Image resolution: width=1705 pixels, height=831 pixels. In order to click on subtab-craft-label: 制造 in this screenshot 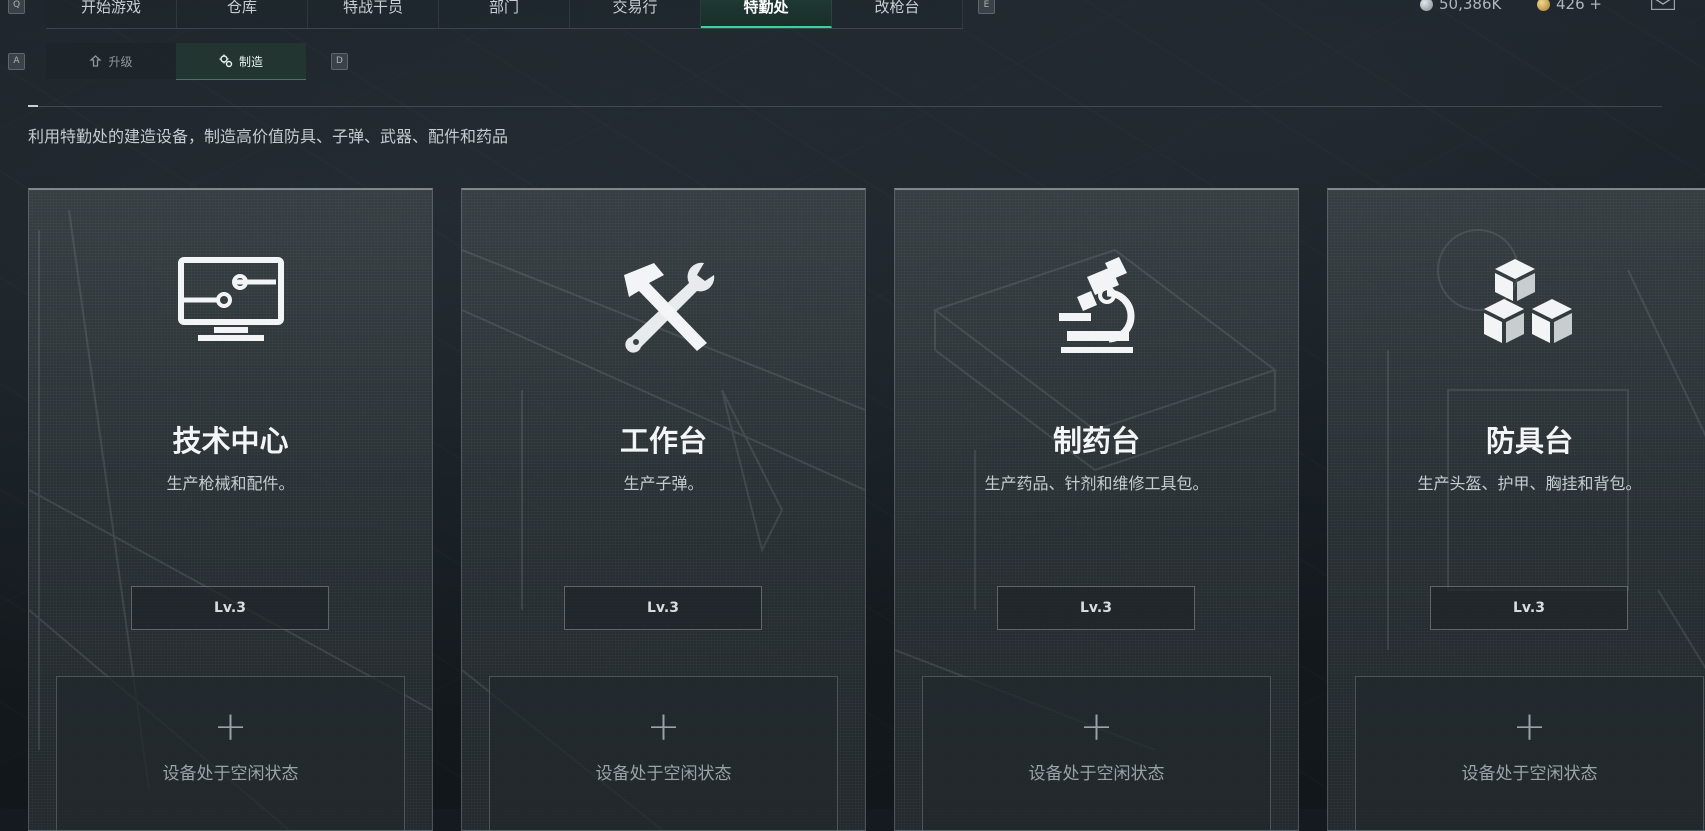, I will do `click(251, 61)`.